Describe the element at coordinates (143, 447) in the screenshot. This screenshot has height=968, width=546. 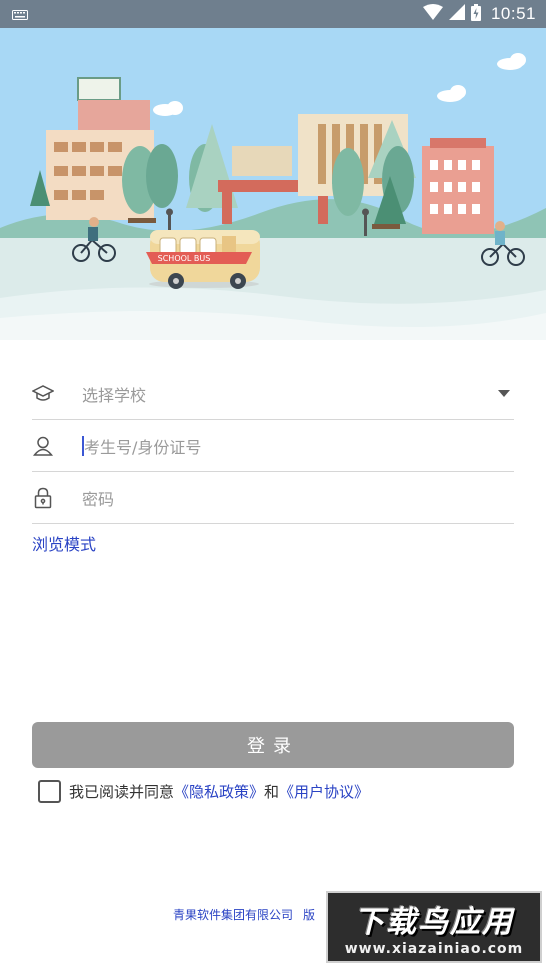
I see `id-number-placeholder: 考生号/身份证号` at that location.